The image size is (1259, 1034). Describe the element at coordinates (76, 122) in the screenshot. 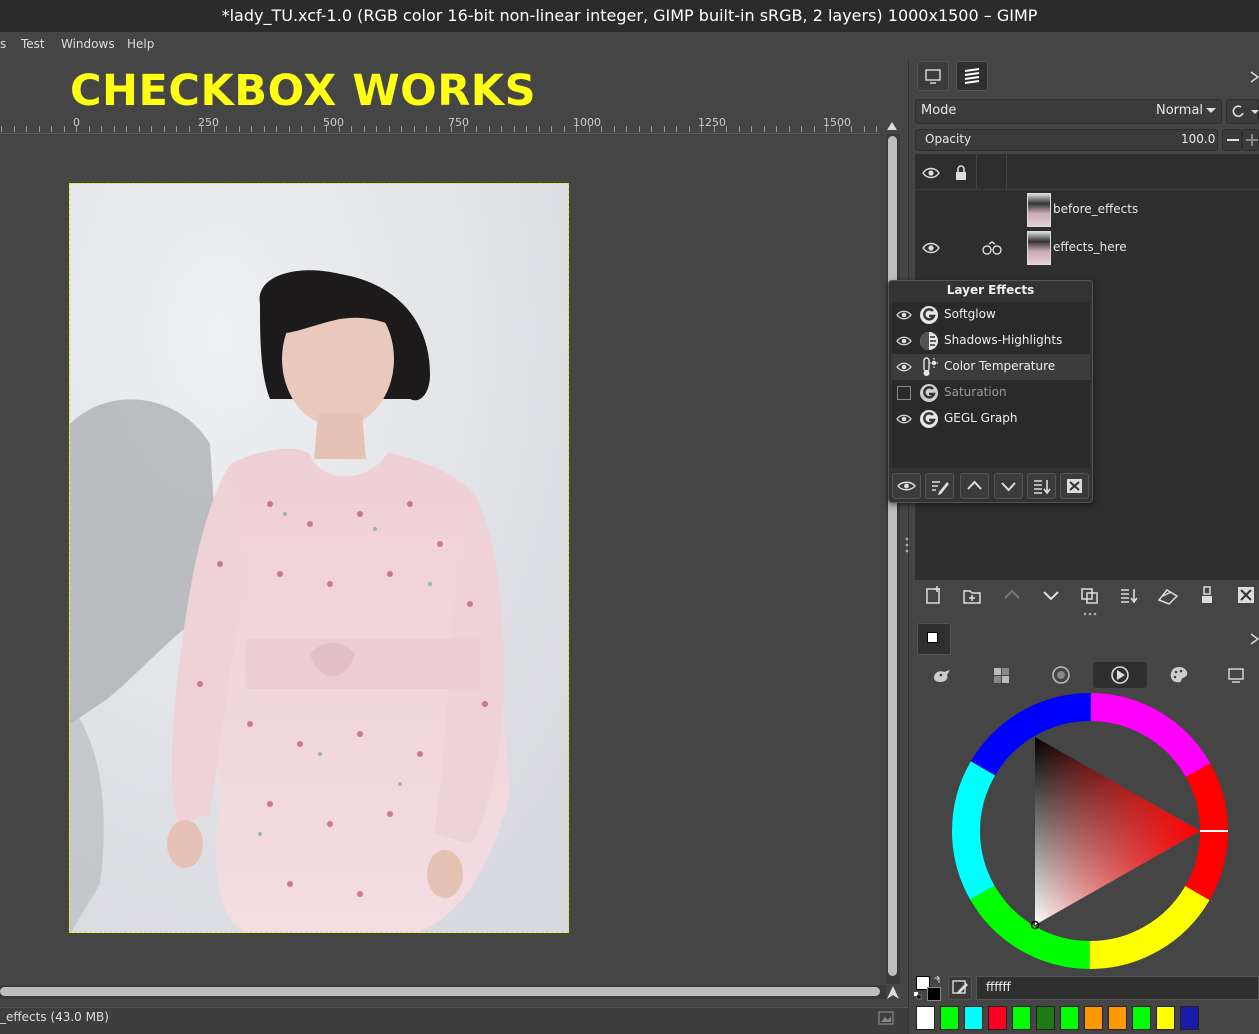

I see `ruler-label: 0` at that location.